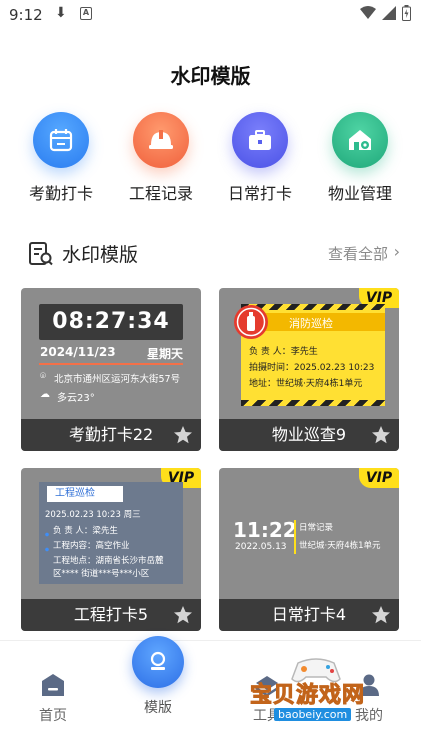  I want to click on card-address: 北京市通州区运河东大街57号, so click(117, 379).